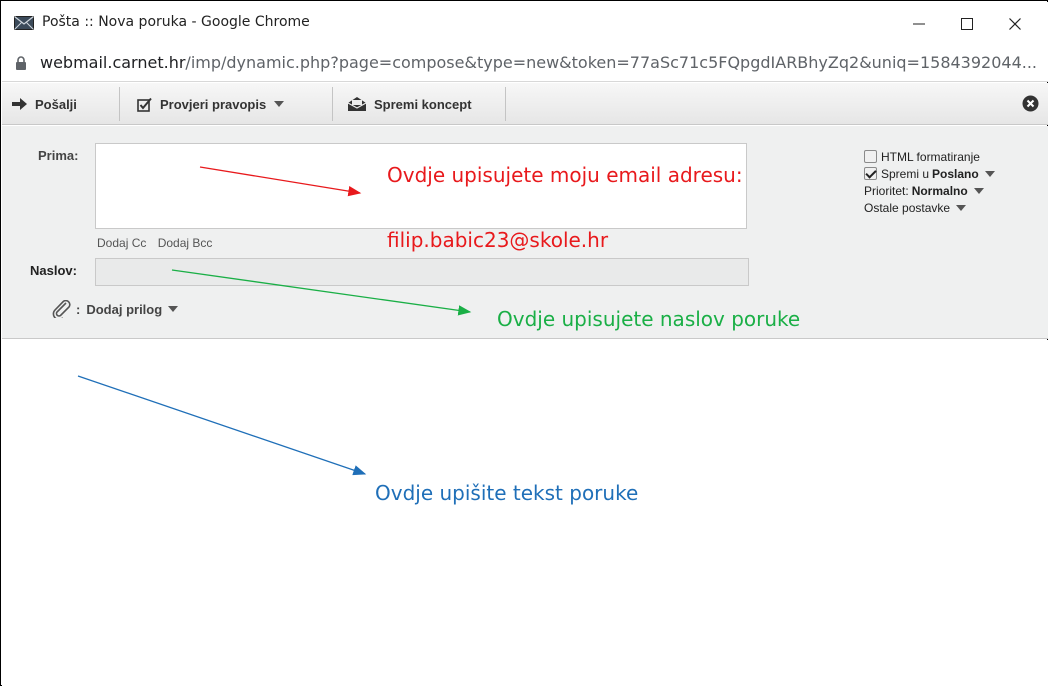 Image resolution: width=1048 pixels, height=686 pixels. I want to click on maximize-icon, so click(967, 24).